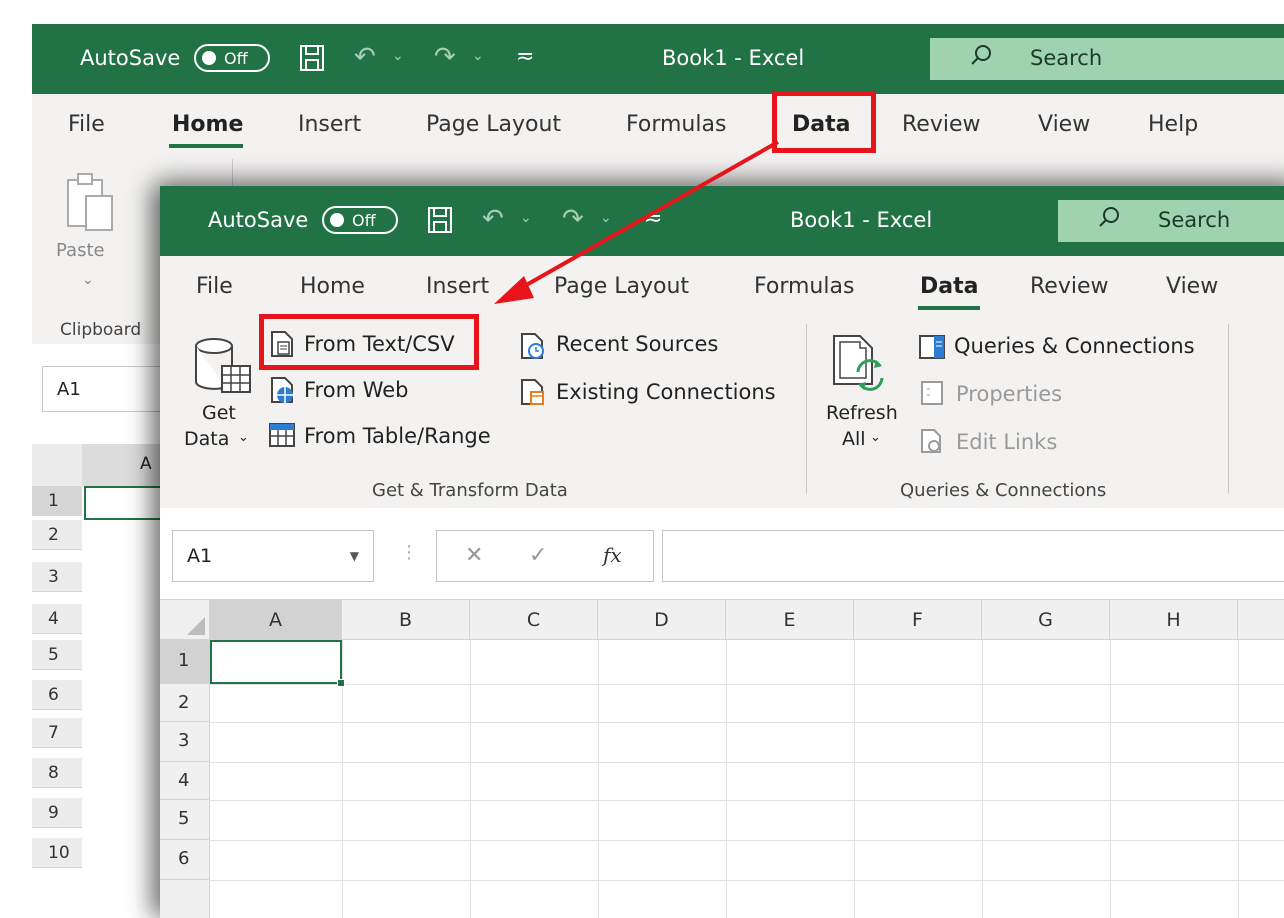 The width and height of the screenshot is (1284, 918). Describe the element at coordinates (1174, 620) in the screenshot. I see `column-header-h: H` at that location.